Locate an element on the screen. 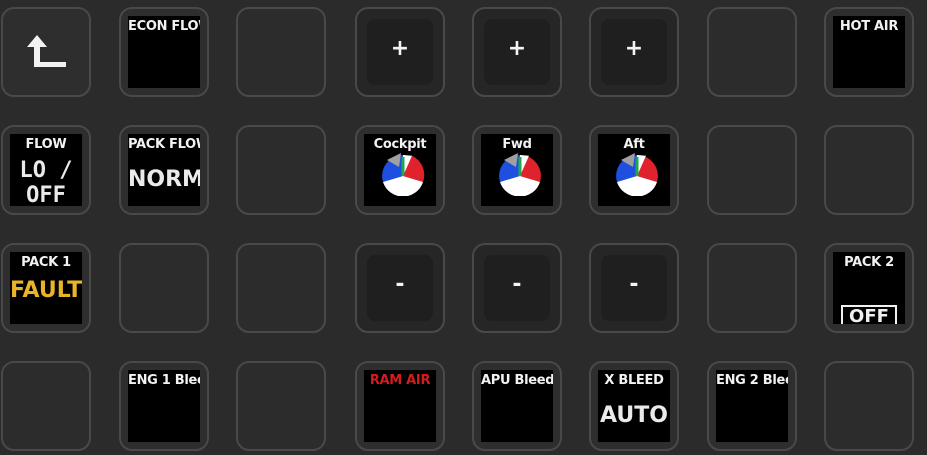 This screenshot has height=455, width=927. ram-air-label: RAM AIR is located at coordinates (400, 380).